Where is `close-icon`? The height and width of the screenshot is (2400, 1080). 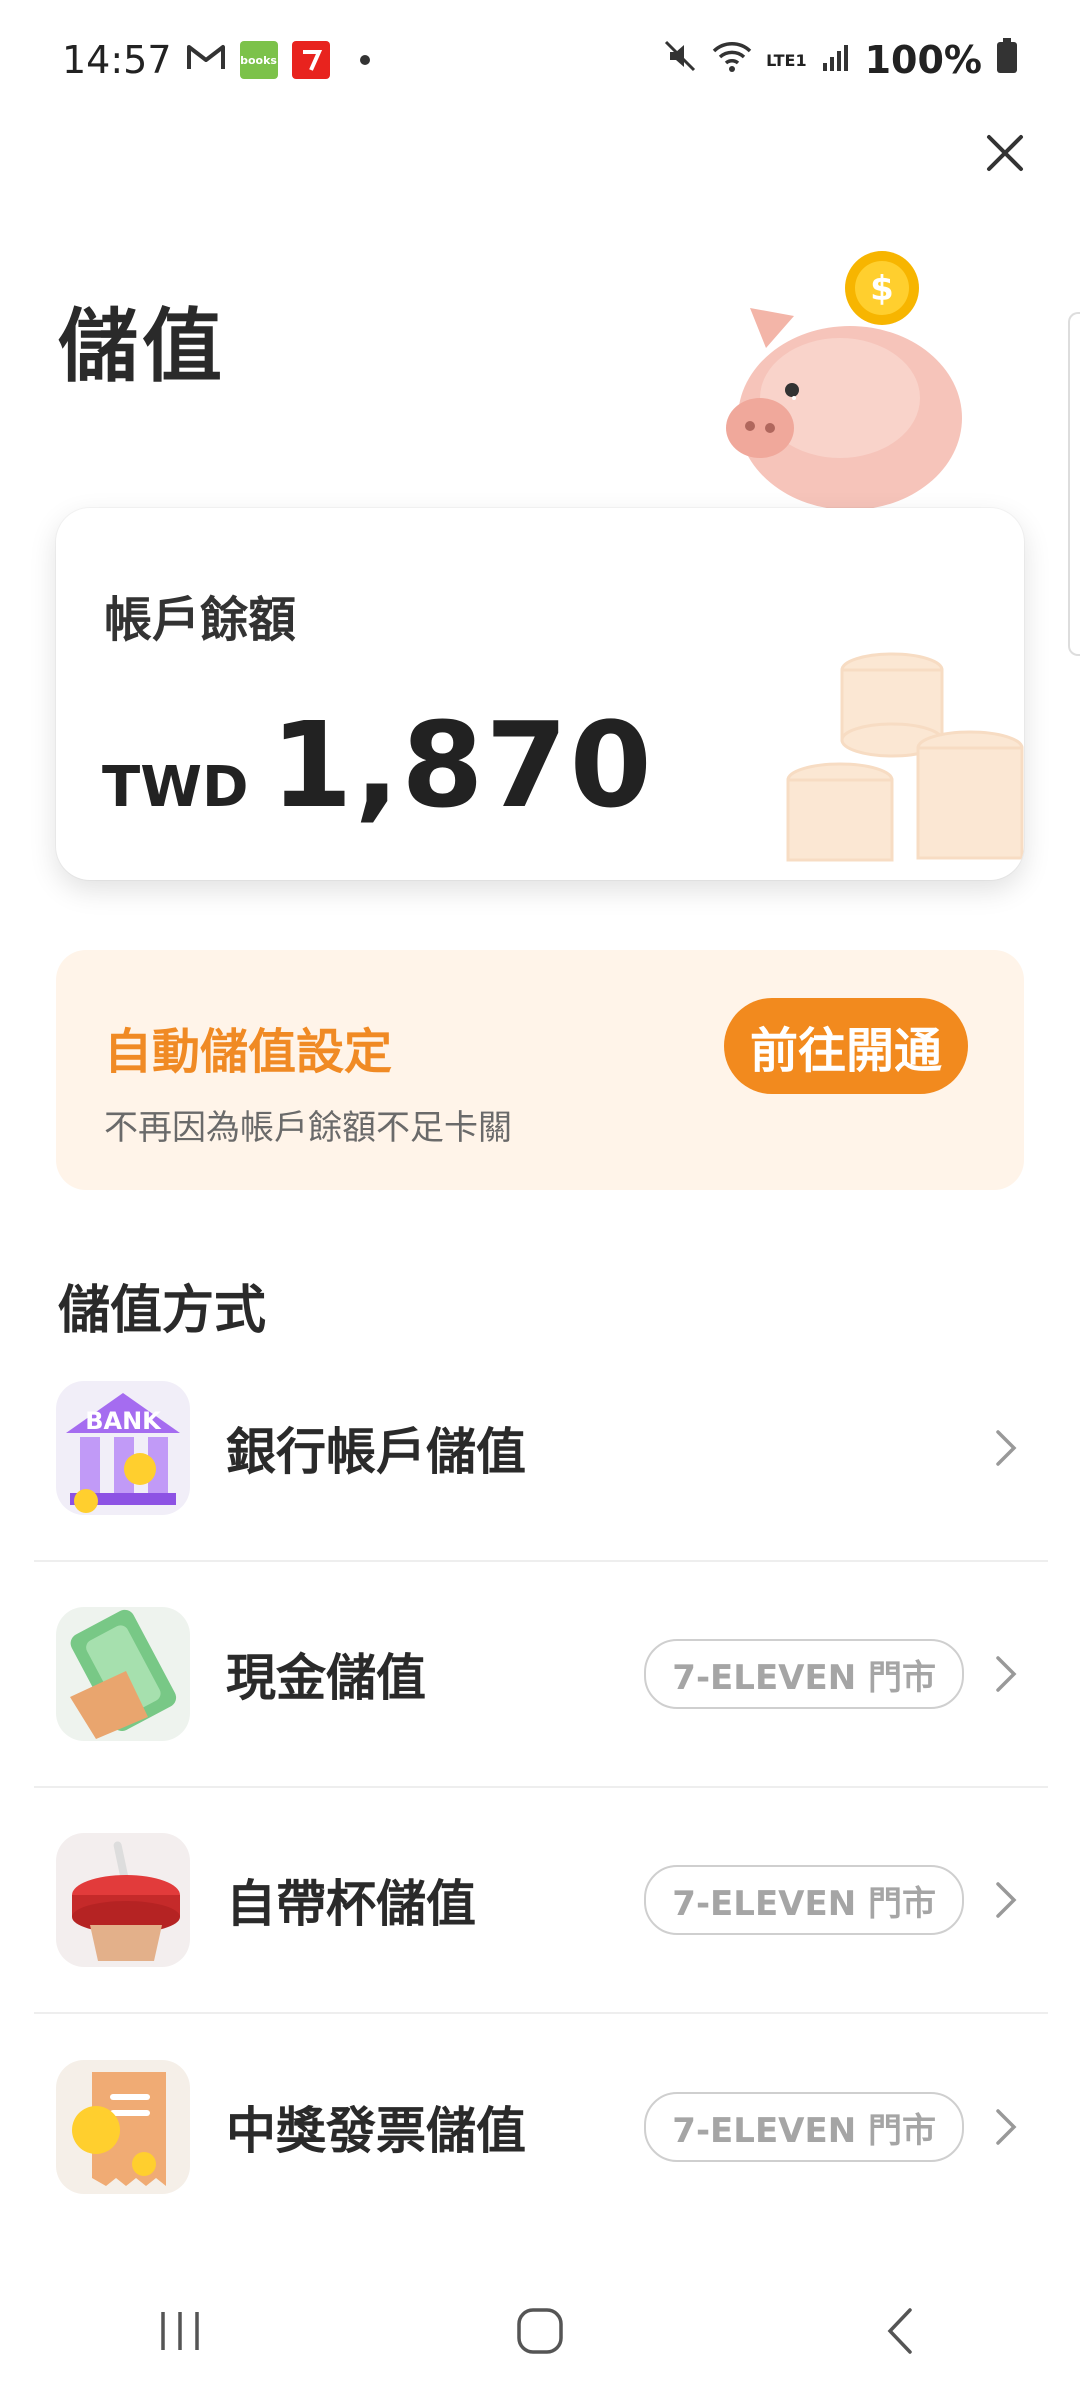
close-icon is located at coordinates (1005, 153).